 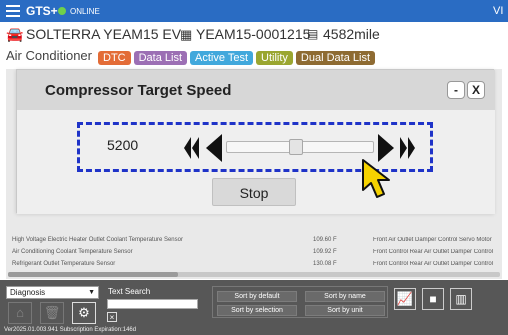 What do you see at coordinates (313, 34) in the screenshot?
I see `odometer-icon: ▤` at bounding box center [313, 34].